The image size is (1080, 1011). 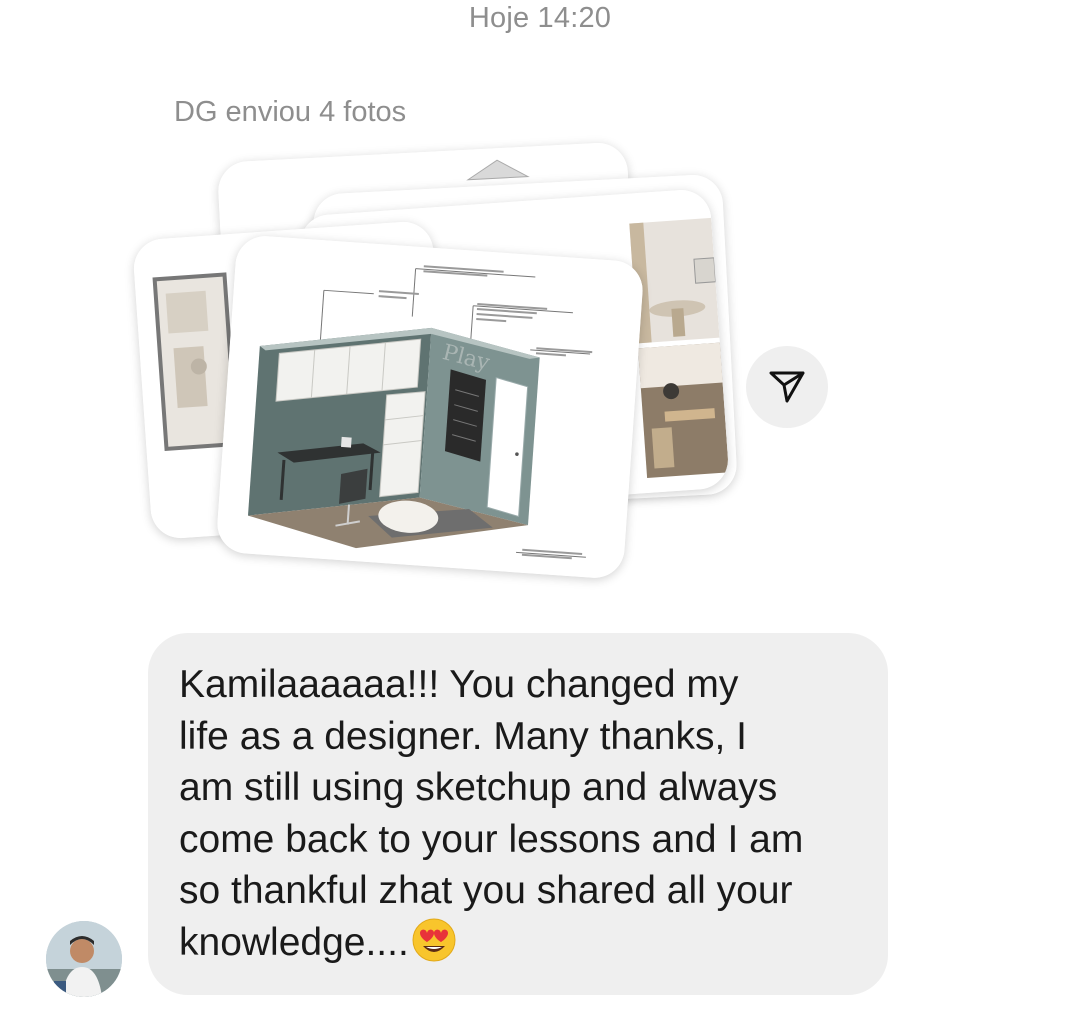 What do you see at coordinates (434, 939) in the screenshot?
I see `heart-eyes-emoji-icon` at bounding box center [434, 939].